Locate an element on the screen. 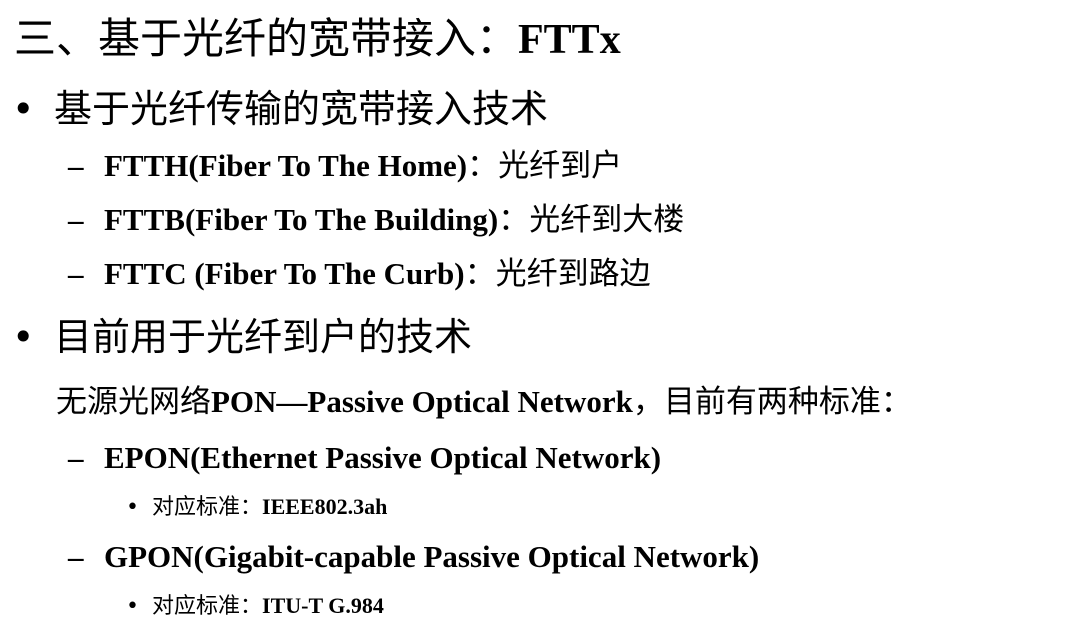 This screenshot has width=1087, height=636. gpon-standard: • 对应标准：ITU-T G.984 is located at coordinates (255, 606).